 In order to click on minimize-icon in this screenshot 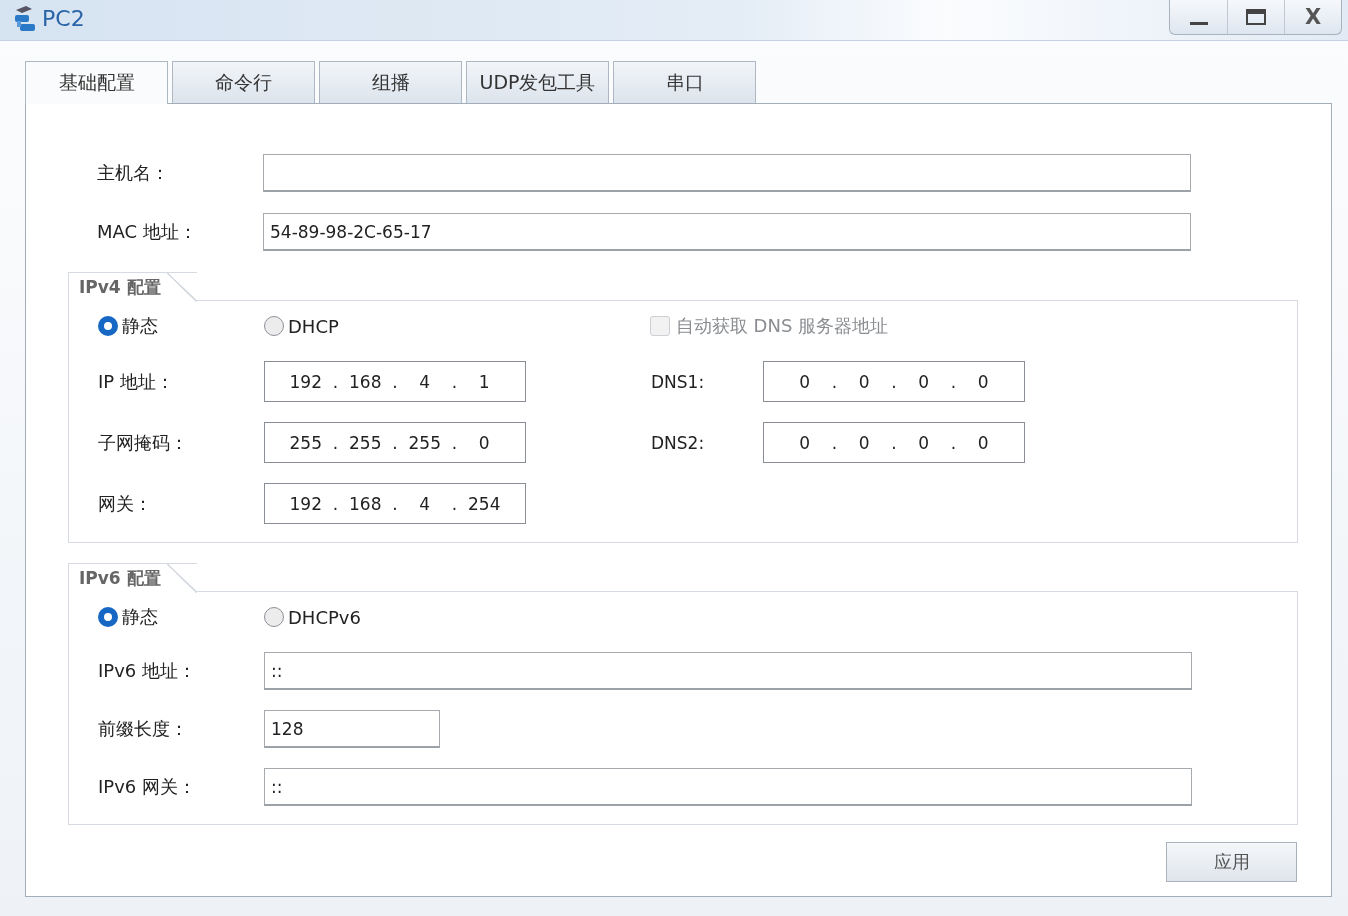, I will do `click(1198, 23)`.